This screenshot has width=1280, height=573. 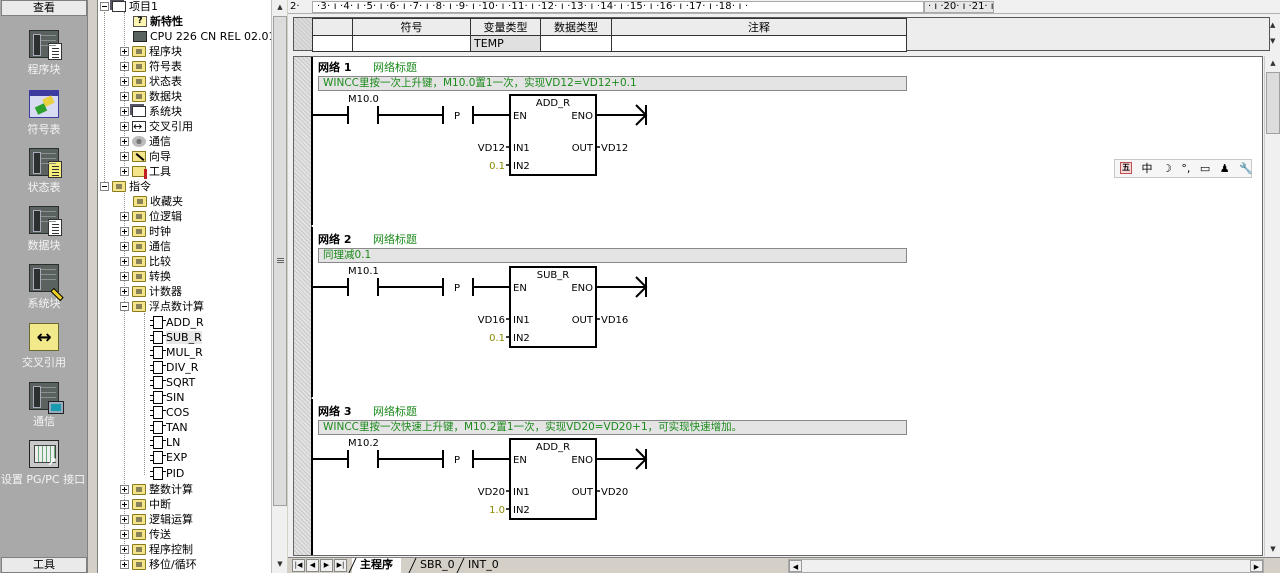 I want to click on tab-prev-icon: ◀, so click(x=312, y=565).